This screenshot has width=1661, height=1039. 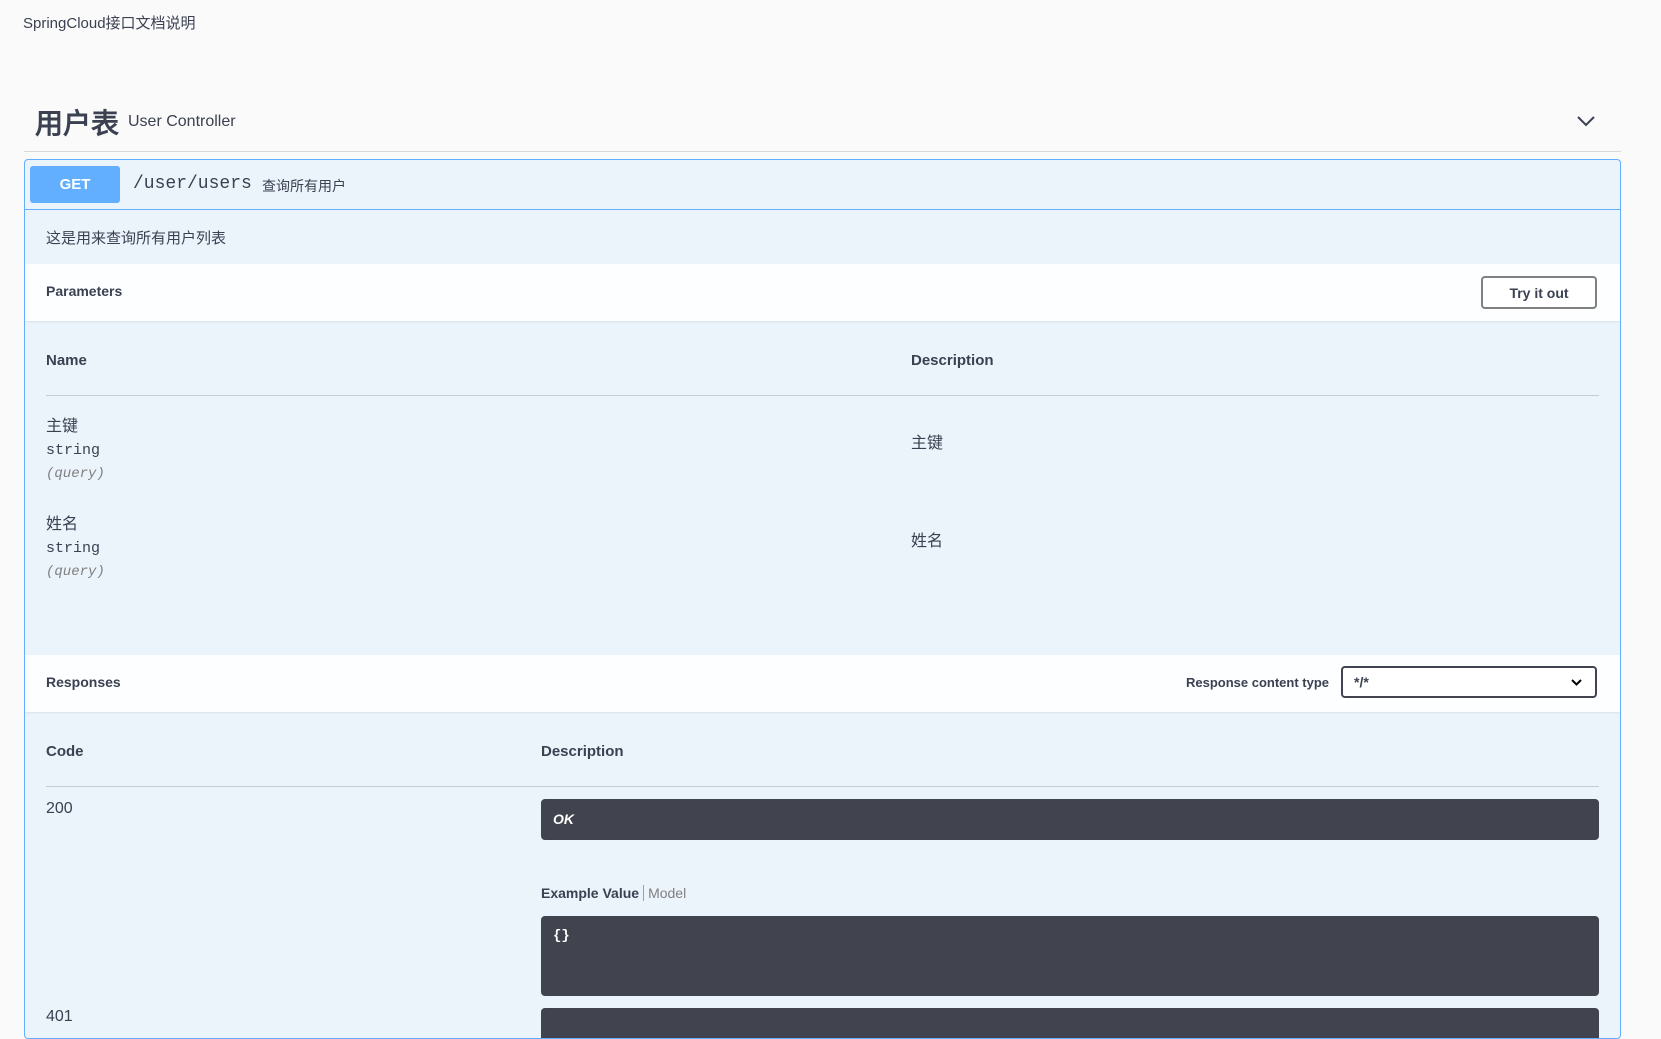 What do you see at coordinates (84, 291) in the screenshot?
I see `parameters-title: Parameters` at bounding box center [84, 291].